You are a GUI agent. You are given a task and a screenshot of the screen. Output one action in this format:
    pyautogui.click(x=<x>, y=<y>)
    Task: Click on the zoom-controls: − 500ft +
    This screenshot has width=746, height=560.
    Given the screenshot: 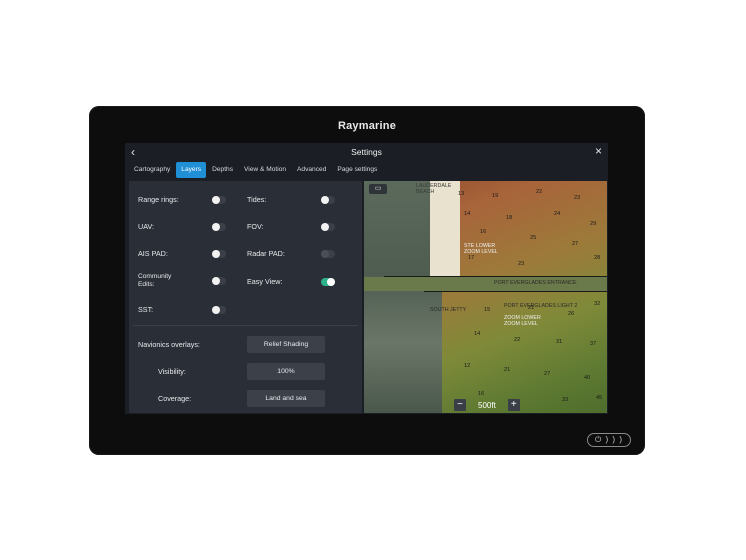 What is the action you would take?
    pyautogui.click(x=487, y=405)
    